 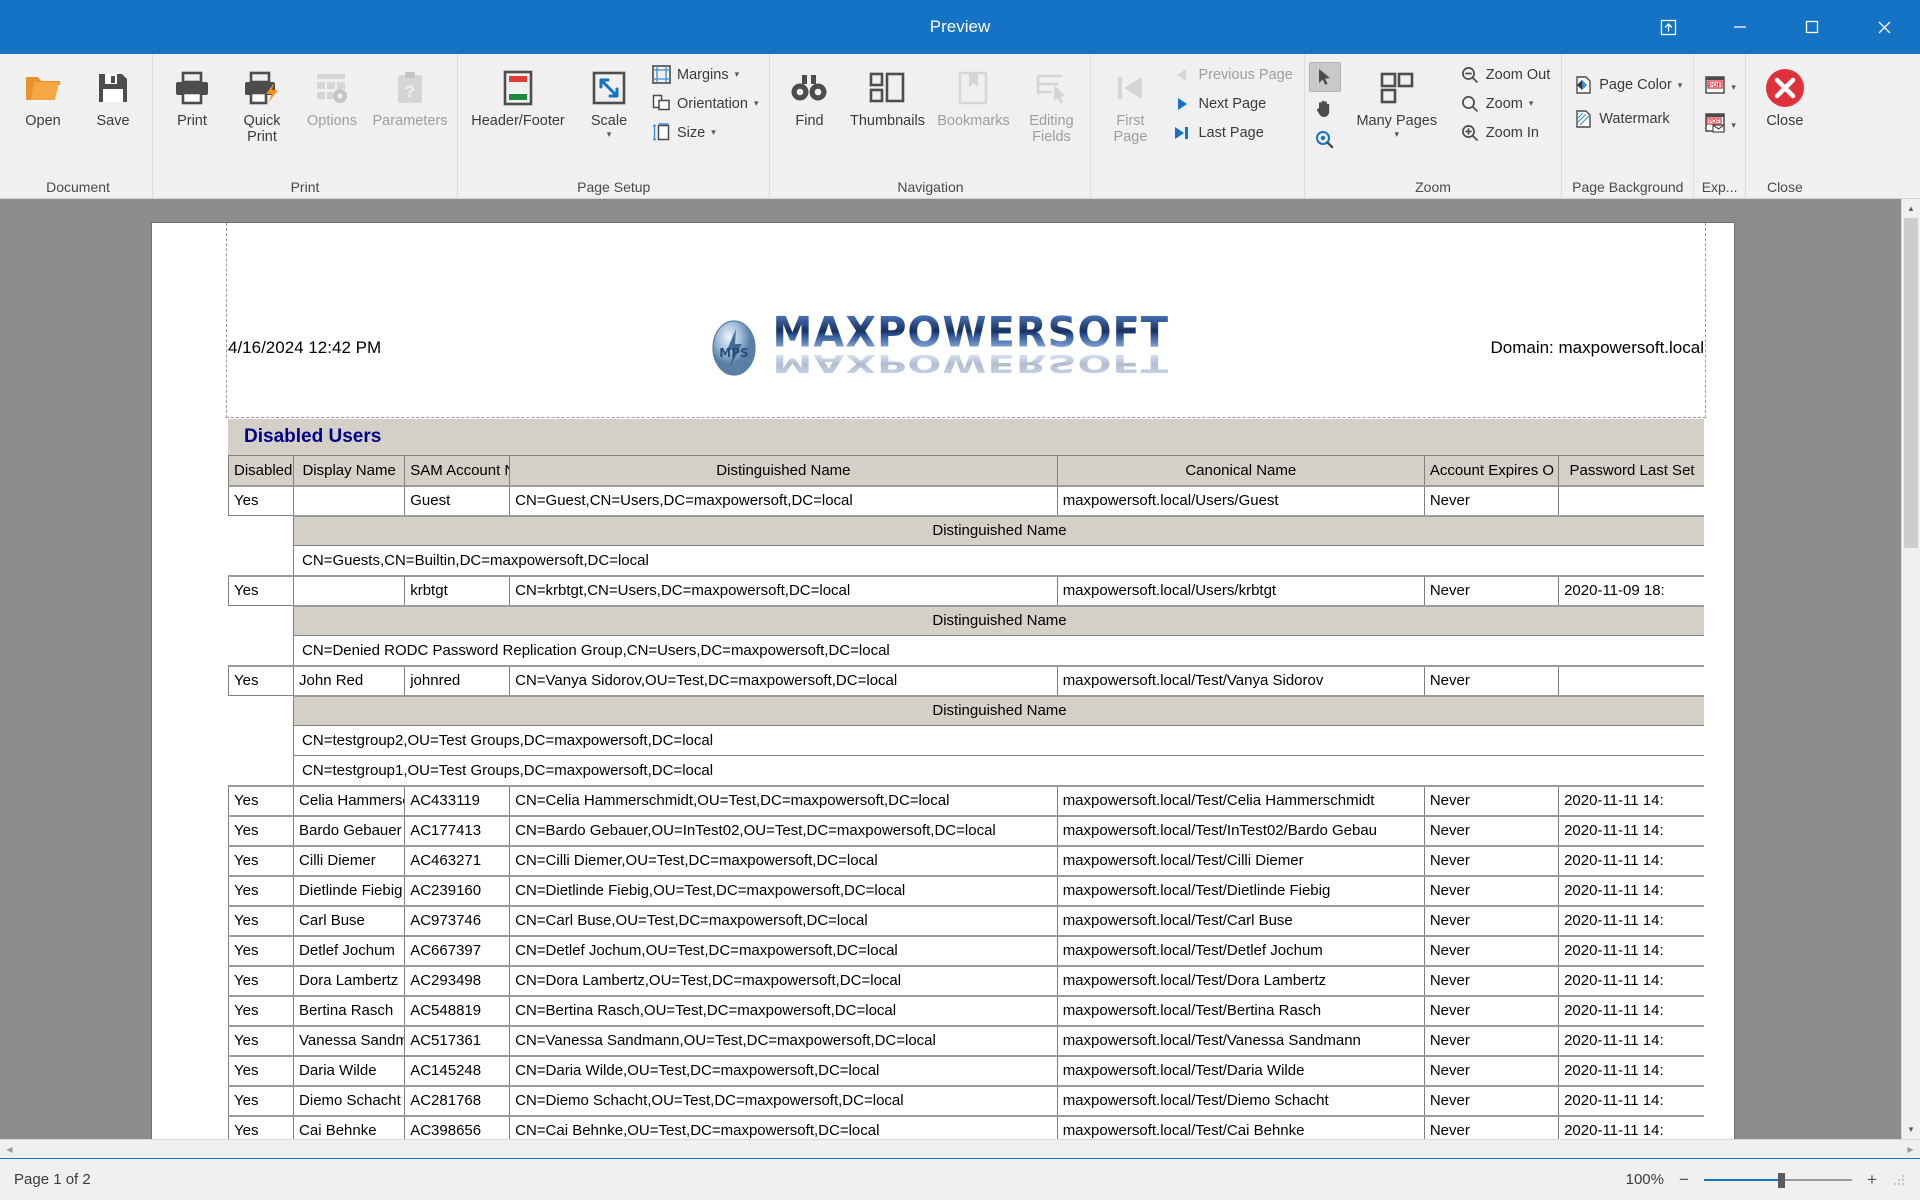 I want to click on zoom-slider, so click(x=1778, y=1180).